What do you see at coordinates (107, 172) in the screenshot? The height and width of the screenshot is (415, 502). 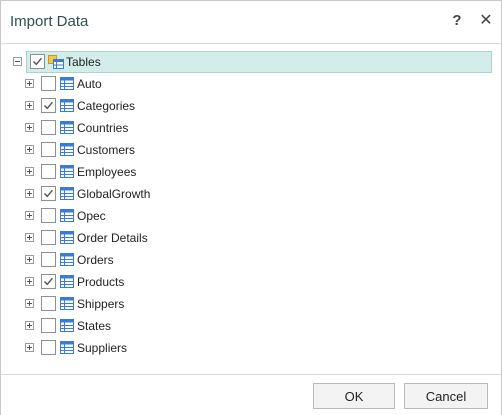 I see `table-name-label: Employees` at bounding box center [107, 172].